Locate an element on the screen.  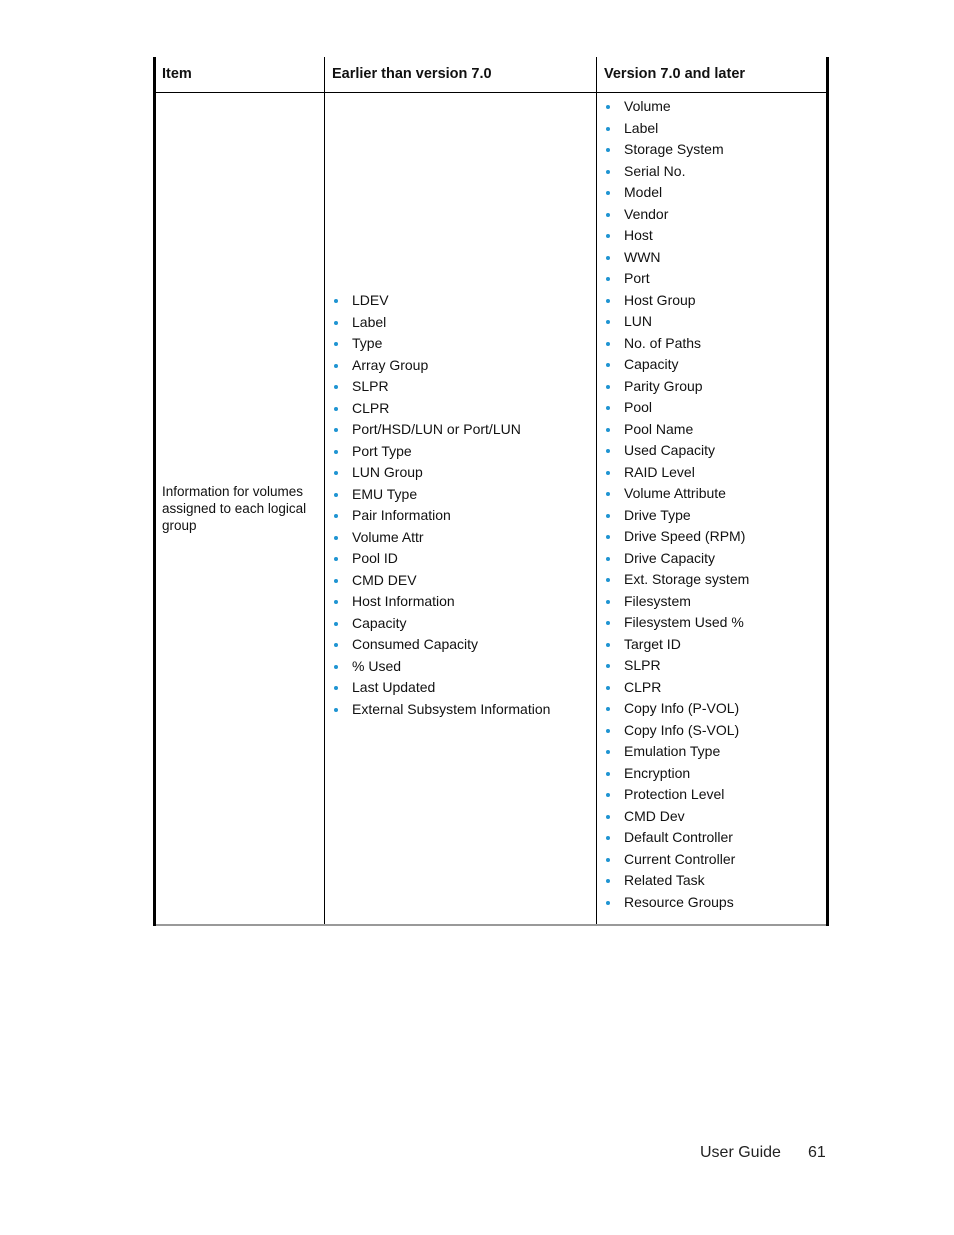
list-item: Host Information is located at coordinates (441, 602).